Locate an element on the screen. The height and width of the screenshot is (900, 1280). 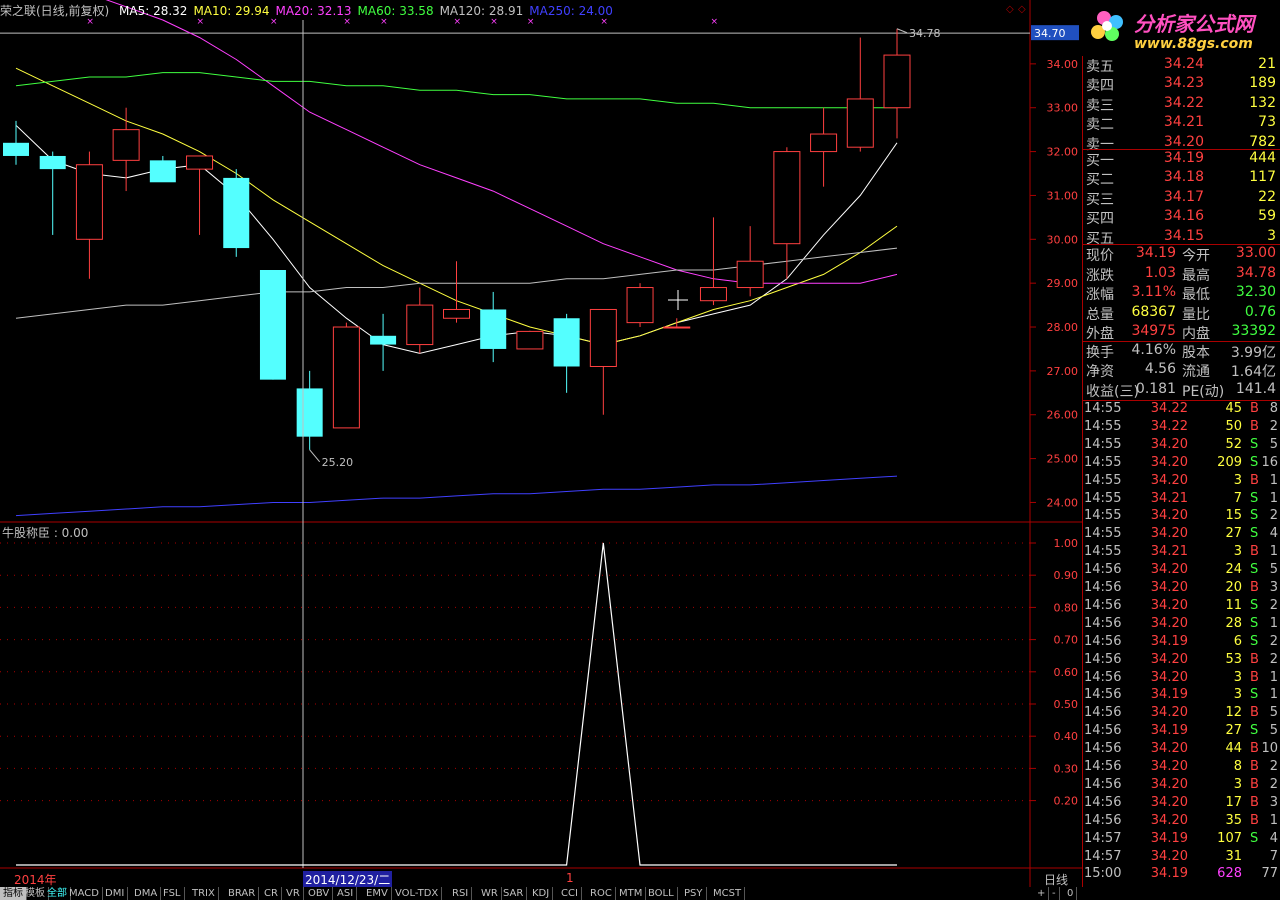
tab-control-button: 0 is located at coordinates (1071, 893).